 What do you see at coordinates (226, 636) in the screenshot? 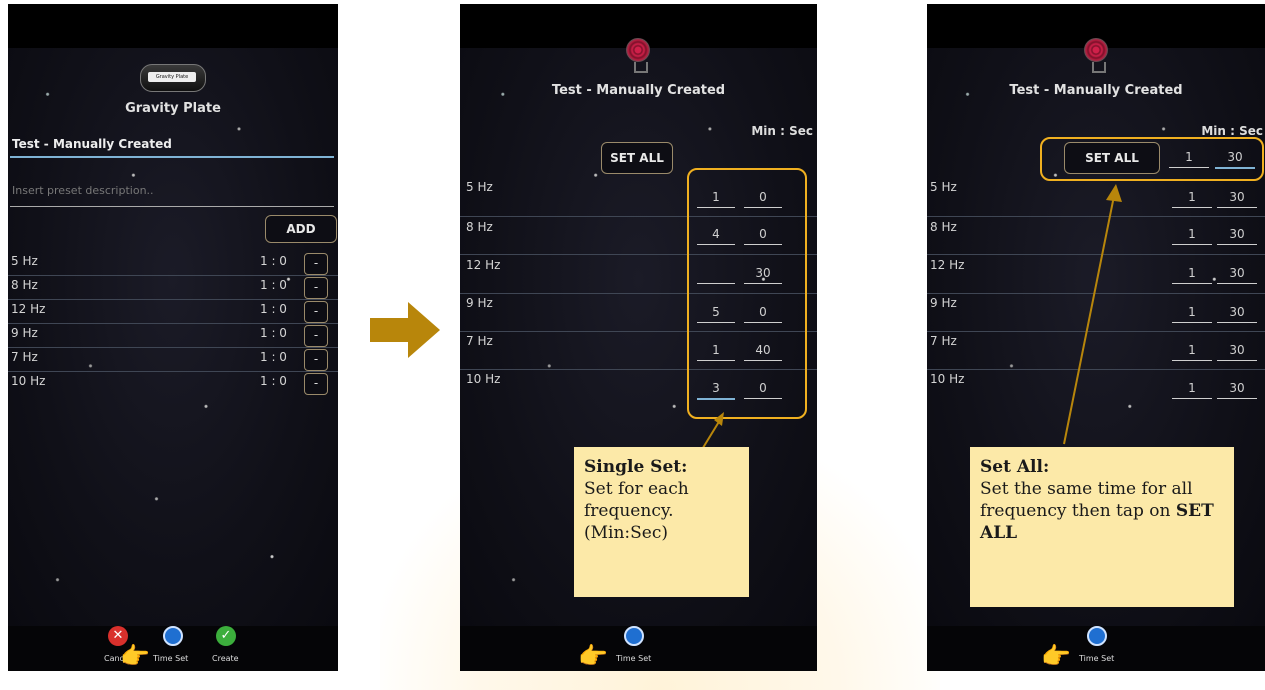
I see `create-check-icon: ✓` at bounding box center [226, 636].